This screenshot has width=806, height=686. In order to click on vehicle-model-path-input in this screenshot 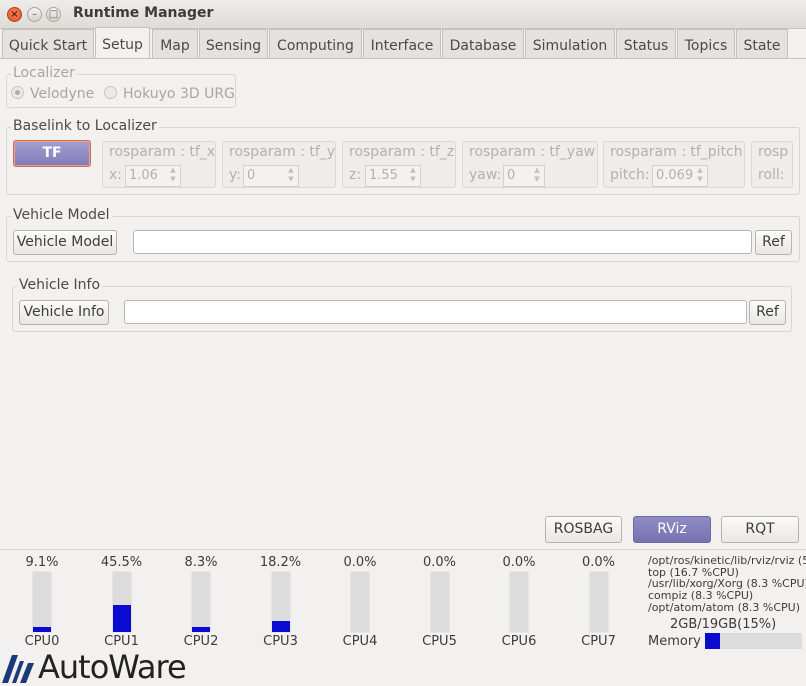, I will do `click(442, 242)`.